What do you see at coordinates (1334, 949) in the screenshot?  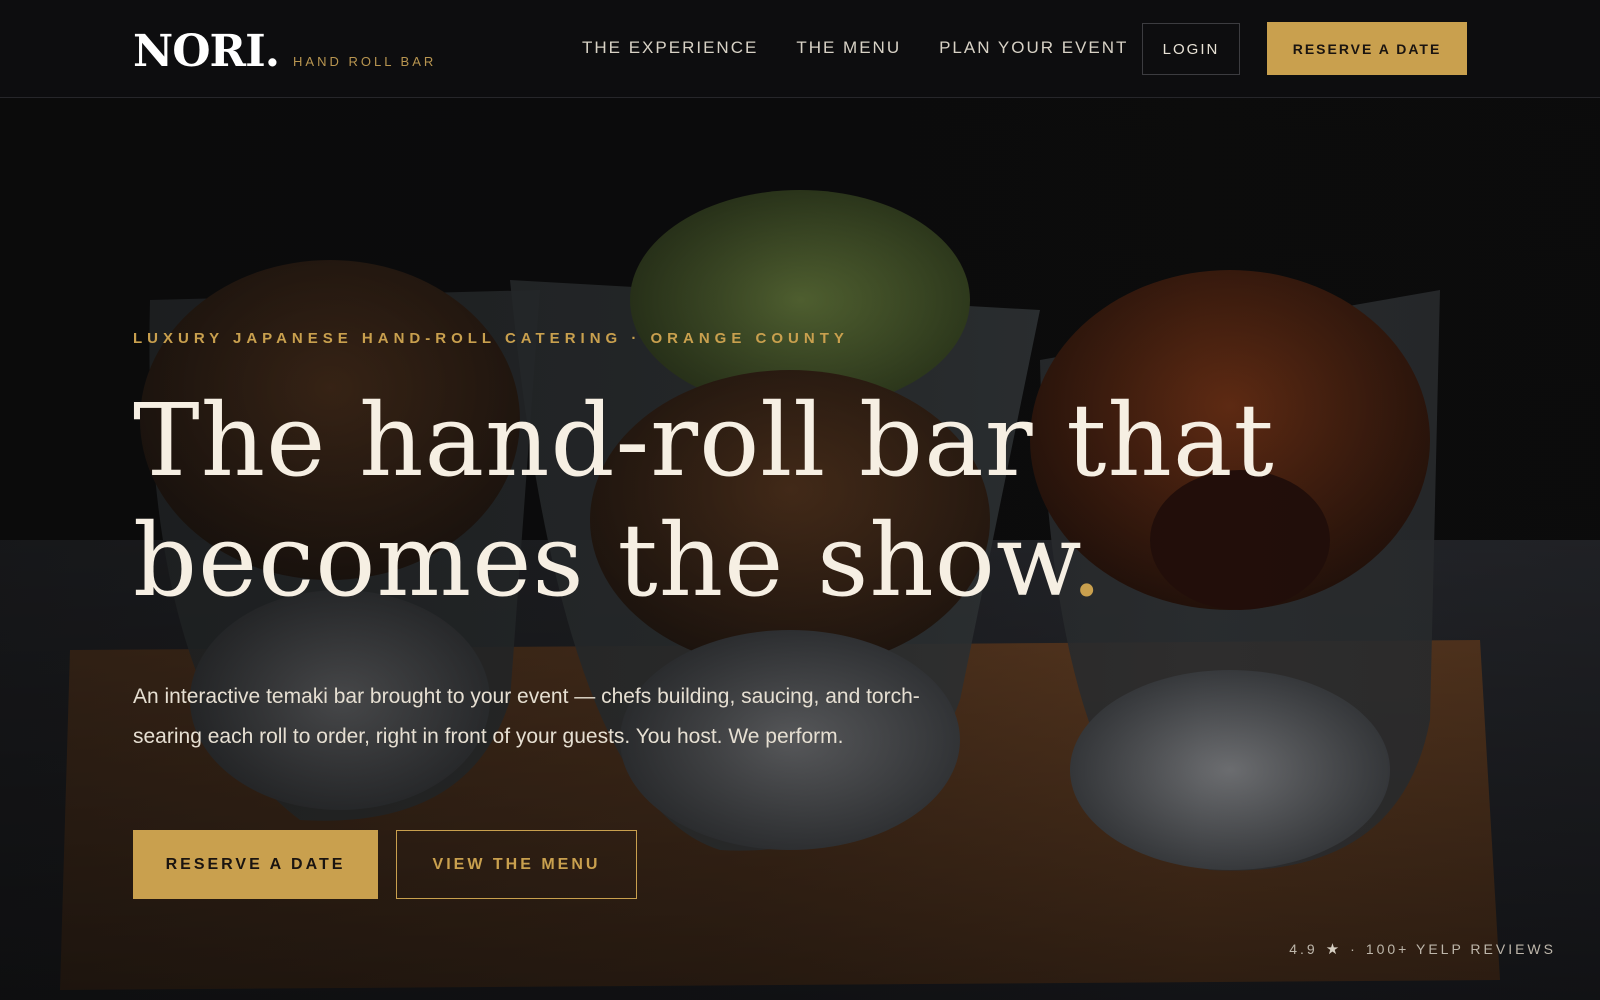 I see `star-icon: ★` at bounding box center [1334, 949].